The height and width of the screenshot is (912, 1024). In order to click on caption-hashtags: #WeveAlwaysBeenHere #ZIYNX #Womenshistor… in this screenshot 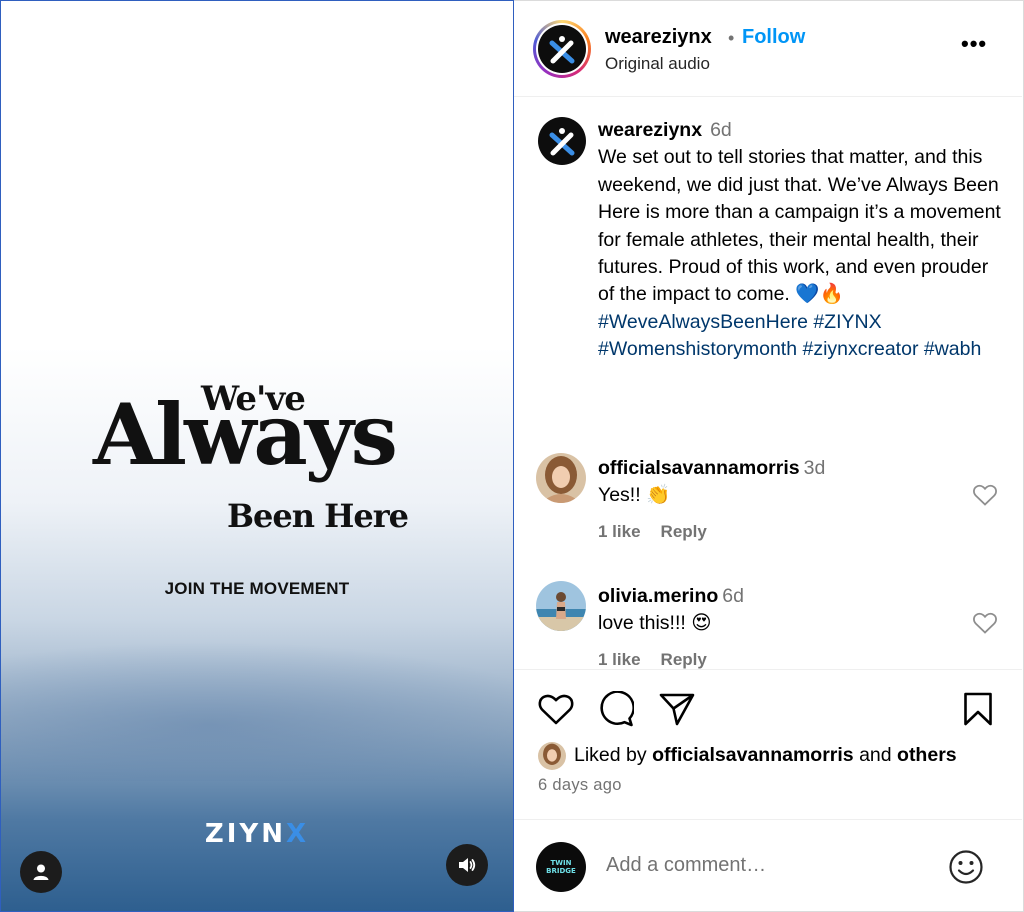, I will do `click(803, 336)`.